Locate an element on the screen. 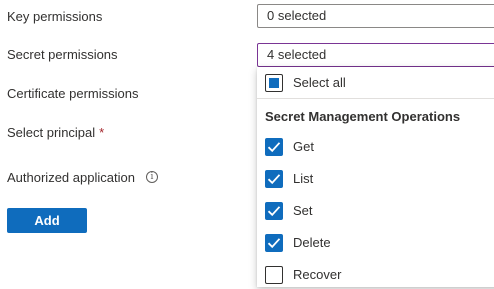  list-checkbox is located at coordinates (274, 179).